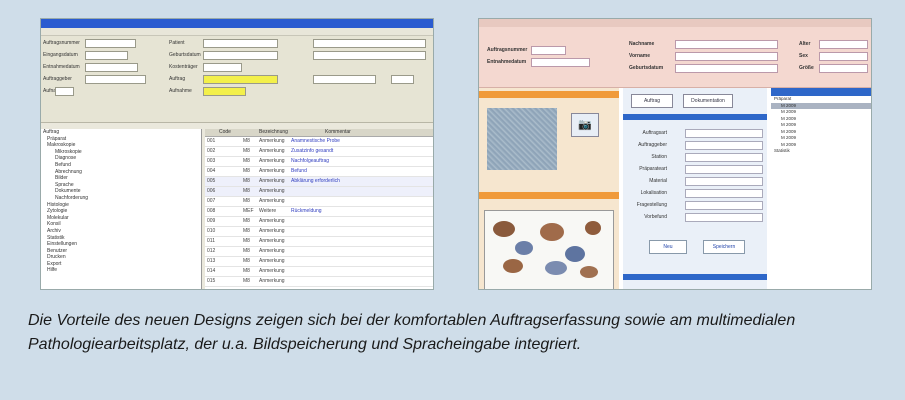 The width and height of the screenshot is (905, 400). What do you see at coordinates (121, 270) in the screenshot?
I see `tree-item: Hilfe` at bounding box center [121, 270].